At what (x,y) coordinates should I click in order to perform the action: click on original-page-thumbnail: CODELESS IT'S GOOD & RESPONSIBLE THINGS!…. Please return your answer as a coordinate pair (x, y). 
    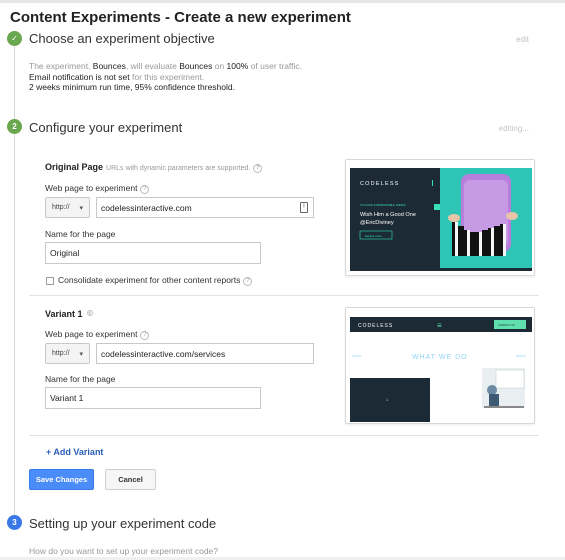
    Looking at the image, I should click on (440, 217).